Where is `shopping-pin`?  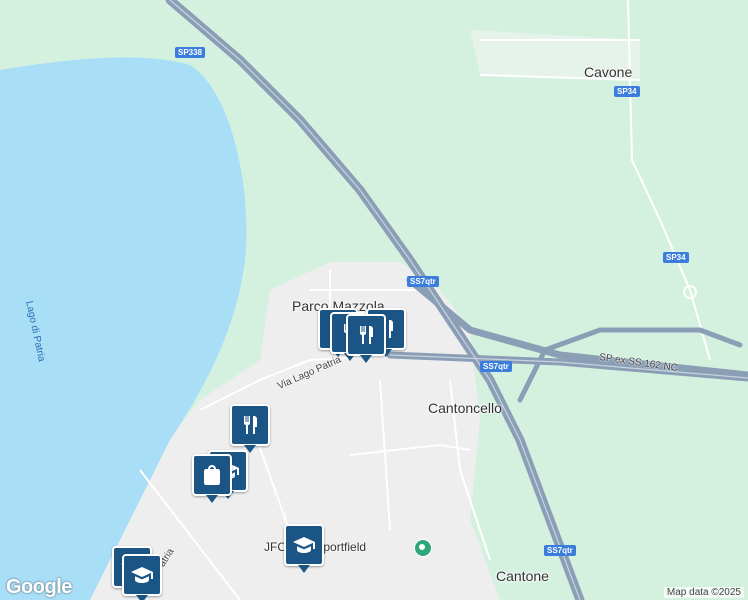
shopping-pin is located at coordinates (212, 478).